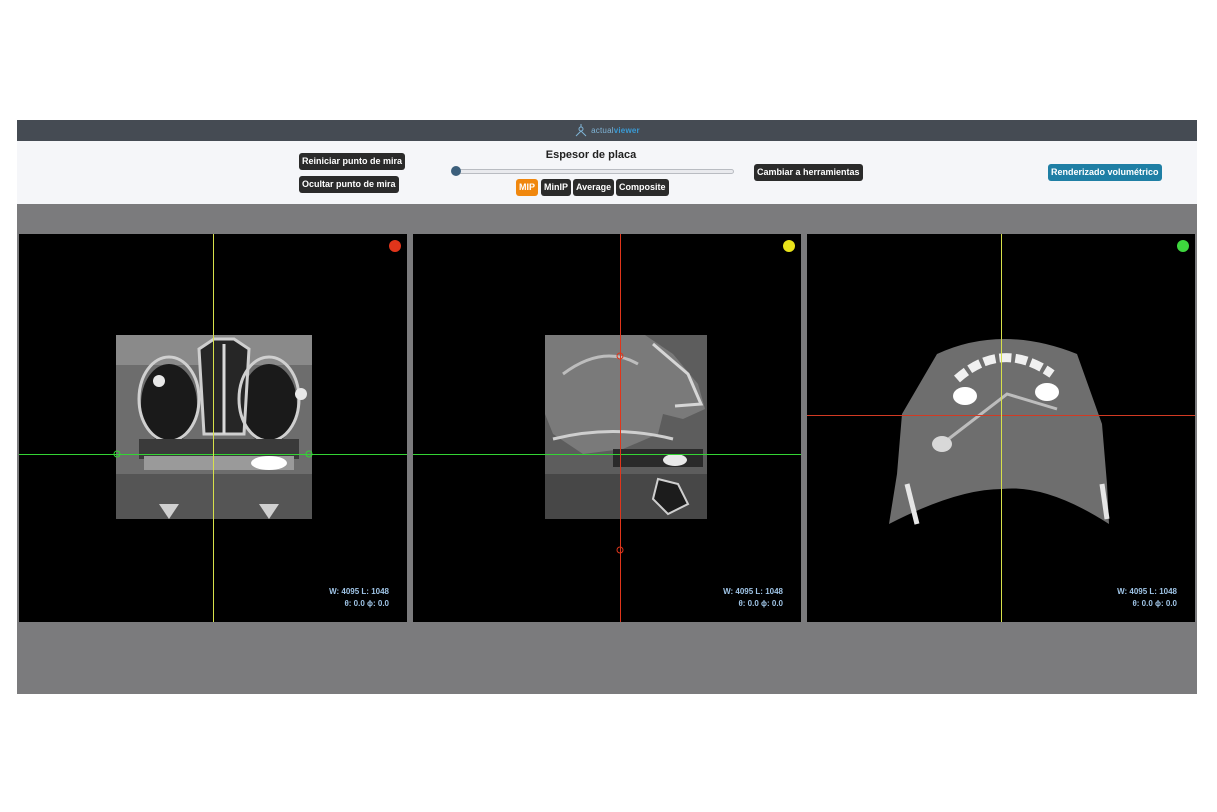 The height and width of the screenshot is (812, 1217). What do you see at coordinates (556, 187) in the screenshot?
I see `blend-mode-minip-button: MinIP` at bounding box center [556, 187].